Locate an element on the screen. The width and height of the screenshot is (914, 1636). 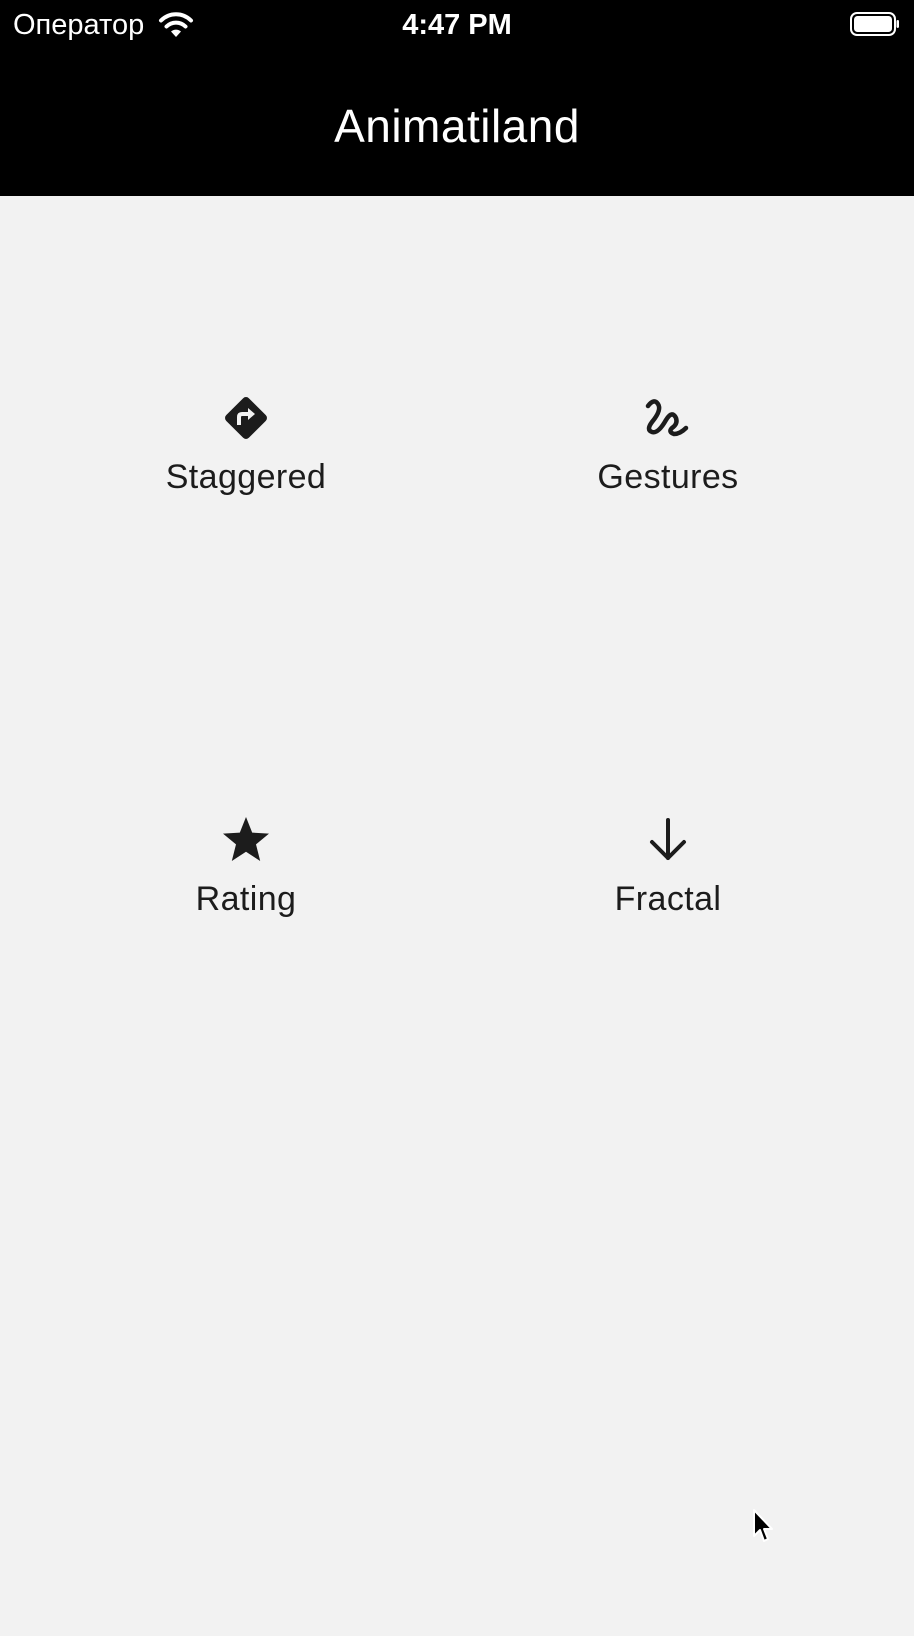
tile-label-staggered: Staggered is located at coordinates (246, 477).